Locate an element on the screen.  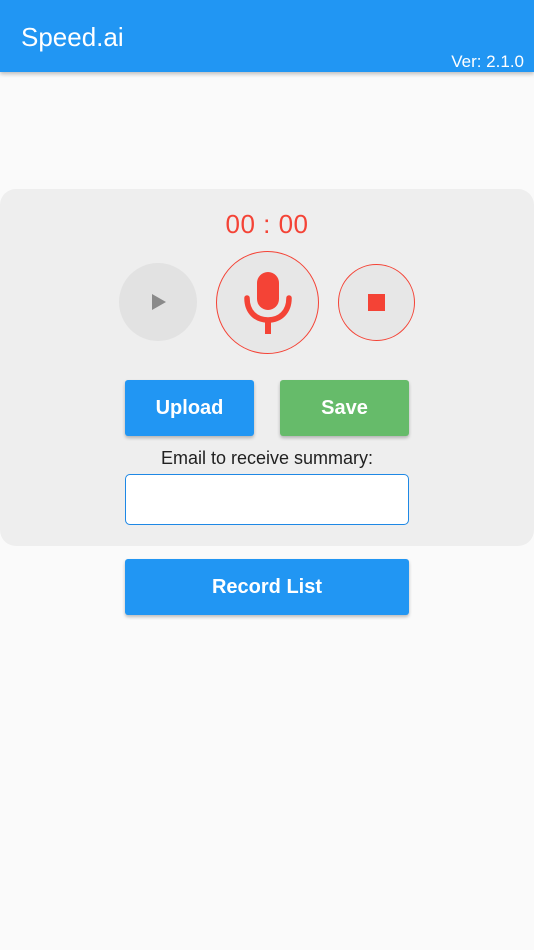
play-icon is located at coordinates (159, 302).